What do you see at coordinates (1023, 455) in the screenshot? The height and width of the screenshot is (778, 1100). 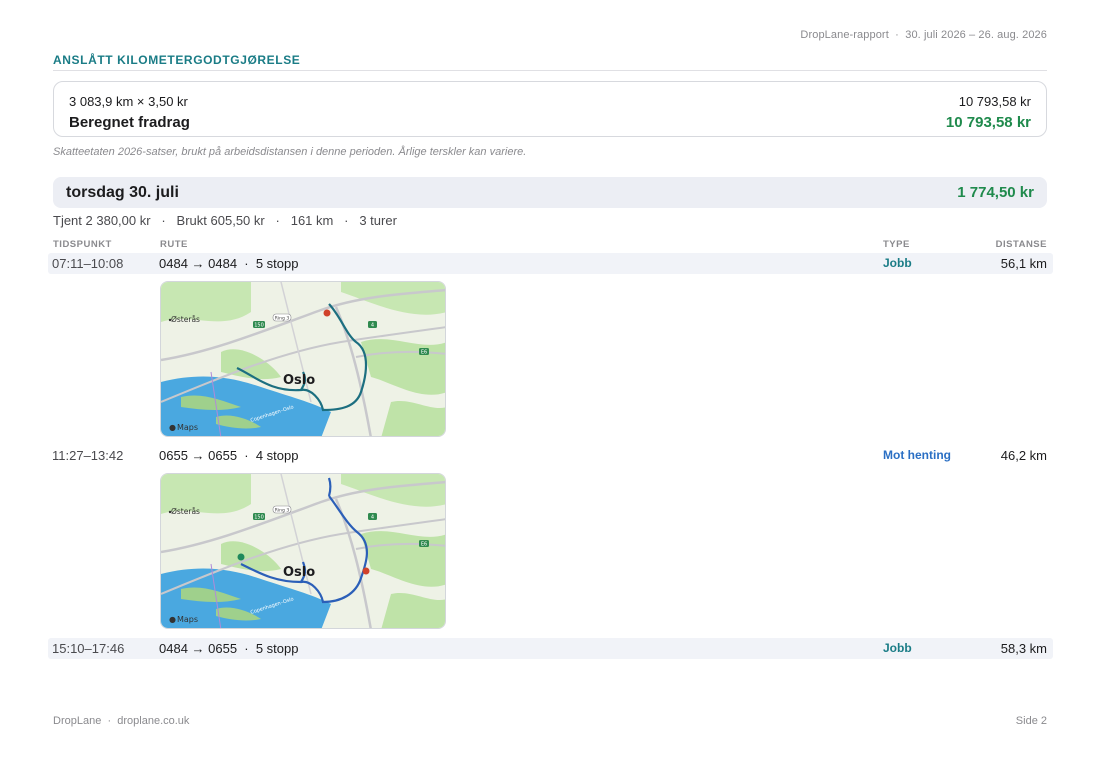 I see `trip-distance: 46,2 km` at bounding box center [1023, 455].